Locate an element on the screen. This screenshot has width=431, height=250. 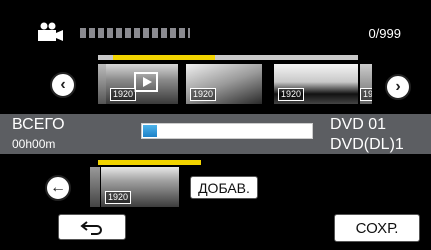
chevron-left-icon: ‹ is located at coordinates (63, 85).